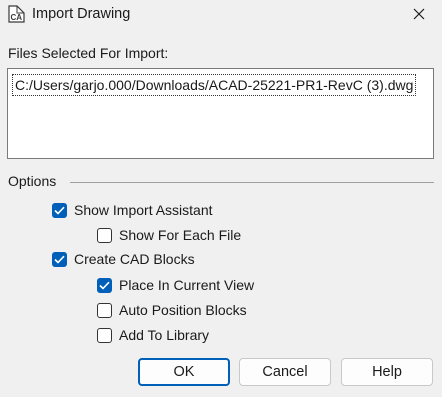 This screenshot has height=397, width=442. I want to click on add-to-library-label: Add To Library, so click(164, 335).